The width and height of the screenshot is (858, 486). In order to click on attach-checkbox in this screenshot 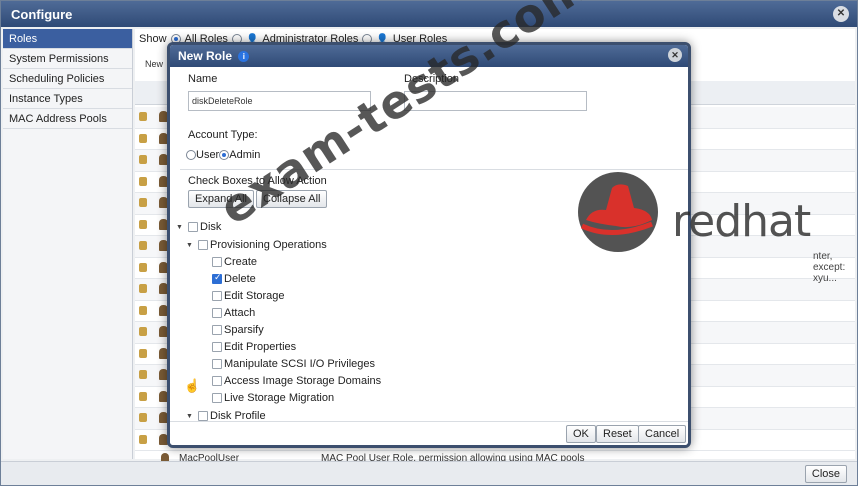, I will do `click(217, 313)`.